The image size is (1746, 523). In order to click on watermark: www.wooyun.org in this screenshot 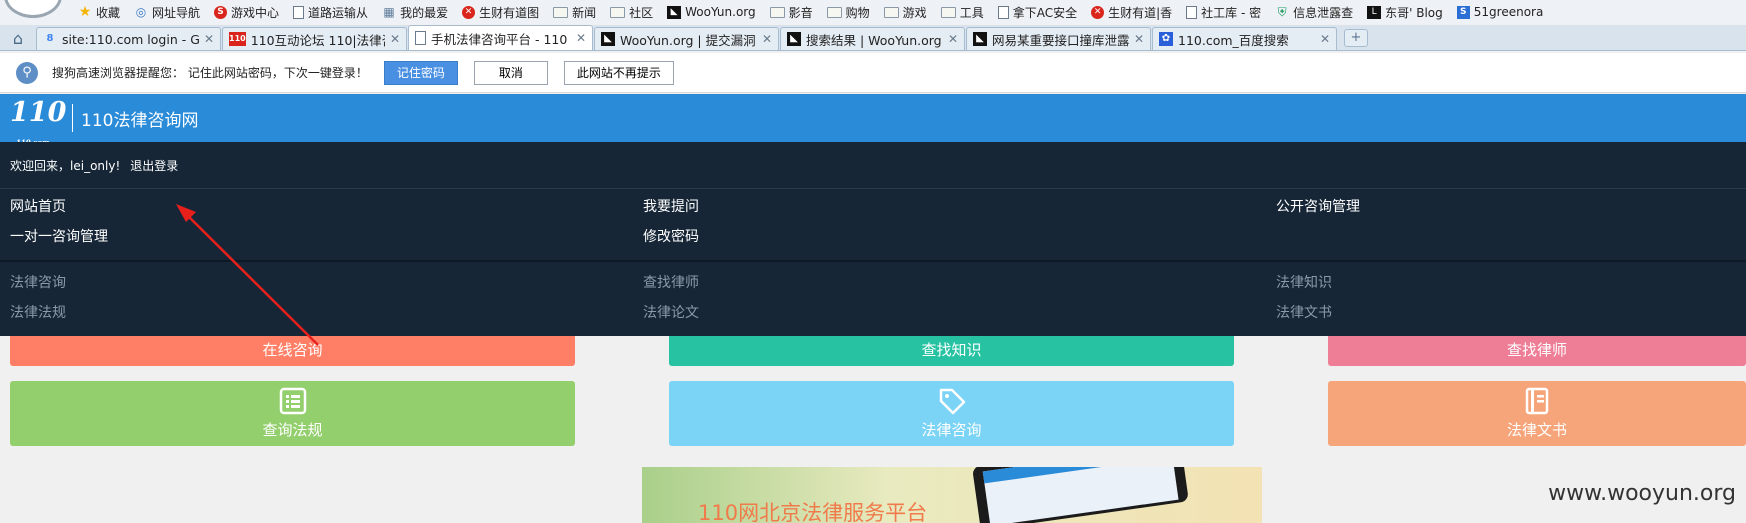, I will do `click(1642, 493)`.